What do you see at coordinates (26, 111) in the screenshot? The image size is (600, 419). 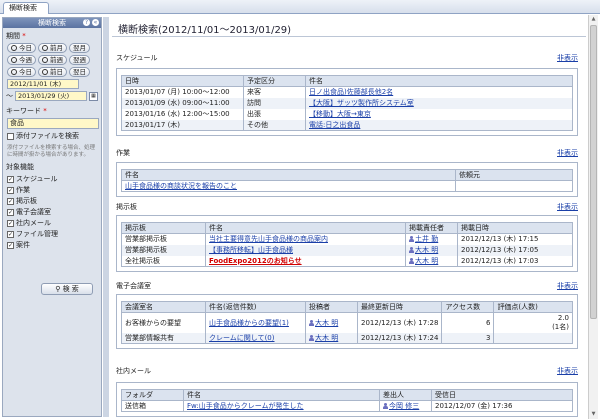 I see `keyword-label: キーワード *` at bounding box center [26, 111].